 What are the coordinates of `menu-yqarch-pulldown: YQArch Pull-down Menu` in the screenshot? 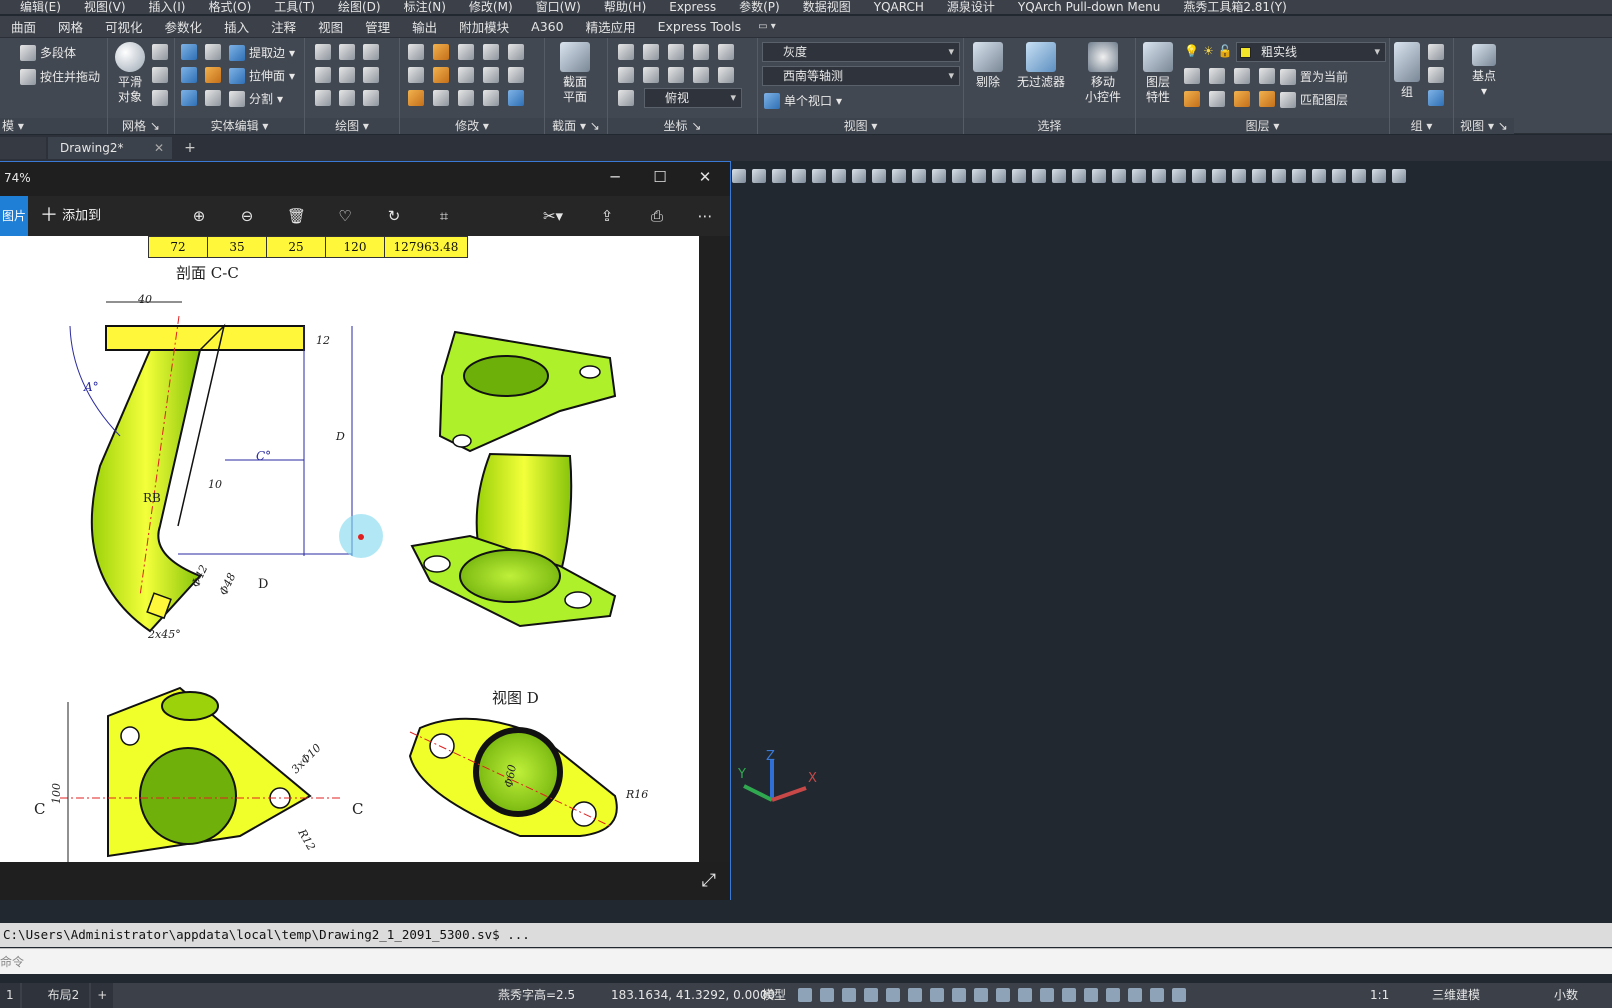 It's located at (1088, 7).